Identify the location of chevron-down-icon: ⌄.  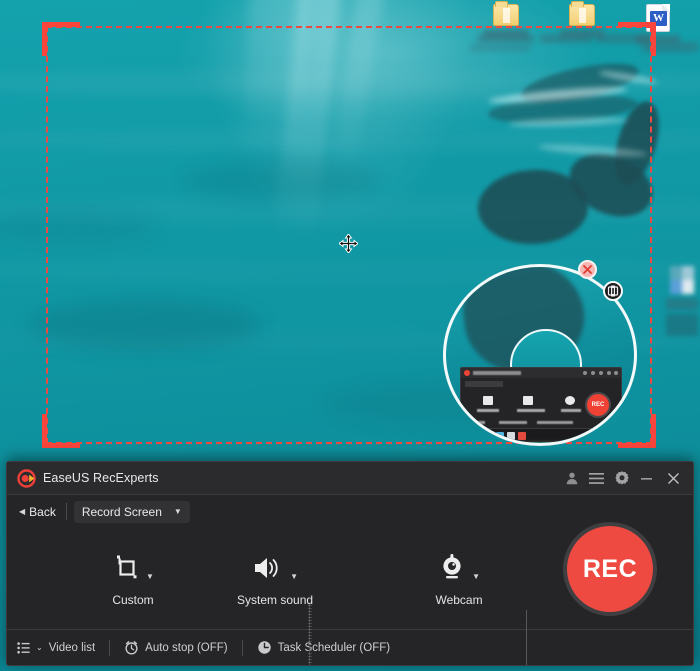
(39, 647).